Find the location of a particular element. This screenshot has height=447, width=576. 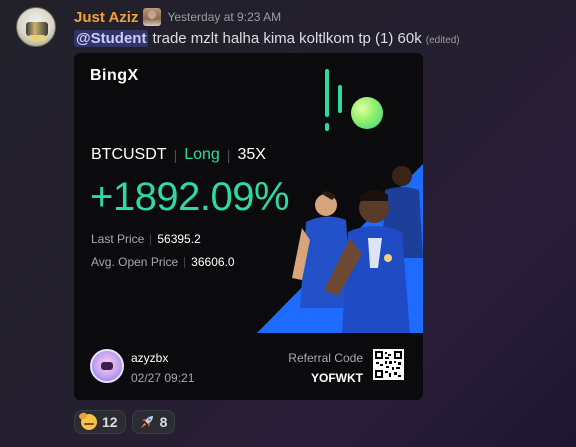

reaction-rocket: 8 is located at coordinates (153, 422).